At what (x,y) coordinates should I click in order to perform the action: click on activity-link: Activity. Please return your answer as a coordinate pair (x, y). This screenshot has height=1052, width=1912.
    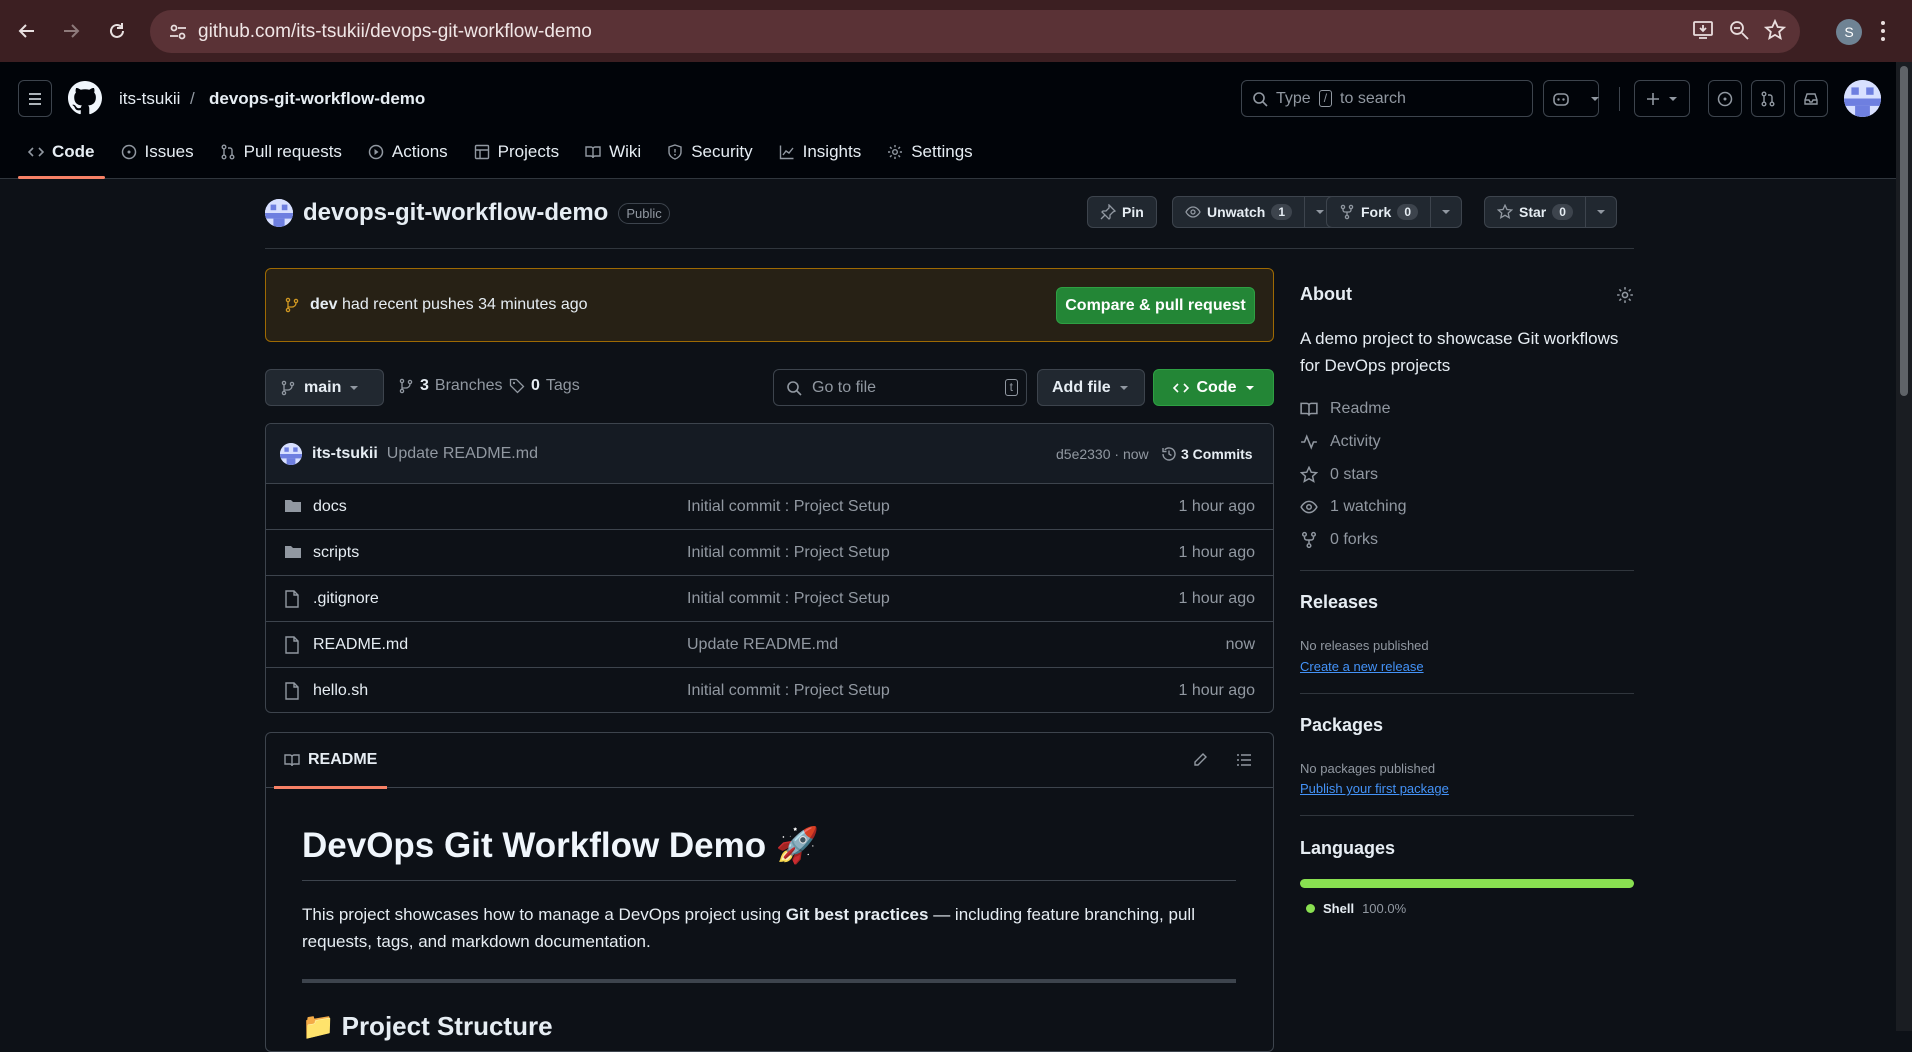
    Looking at the image, I should click on (1340, 442).